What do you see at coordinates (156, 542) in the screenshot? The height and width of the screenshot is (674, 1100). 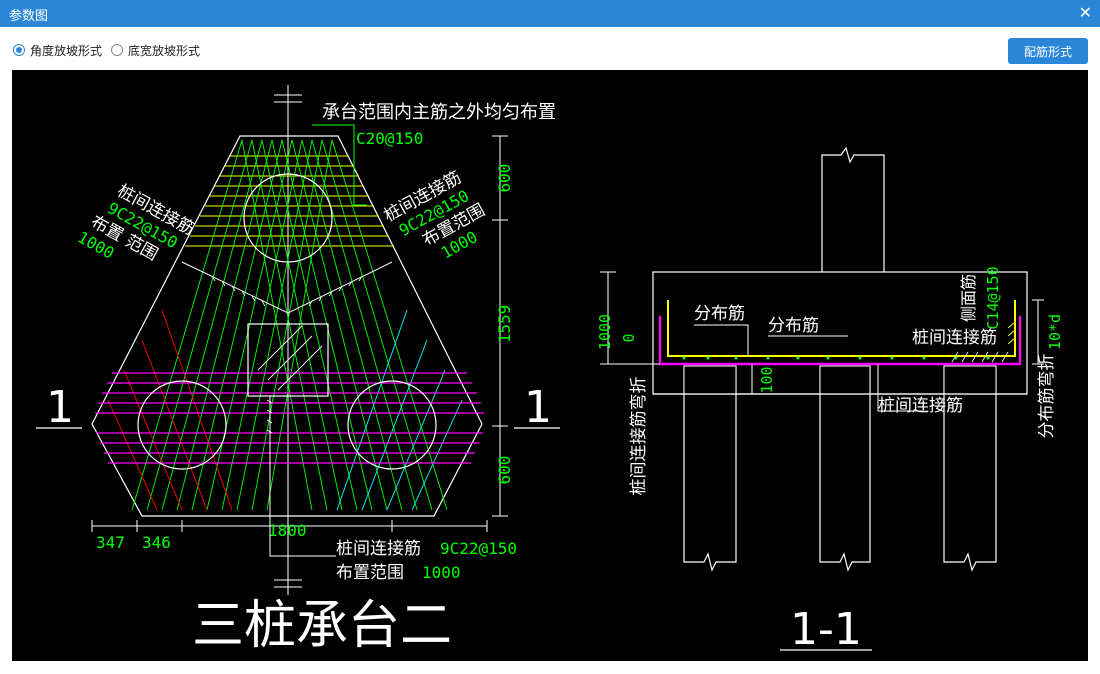 I see `dim-b: 346` at bounding box center [156, 542].